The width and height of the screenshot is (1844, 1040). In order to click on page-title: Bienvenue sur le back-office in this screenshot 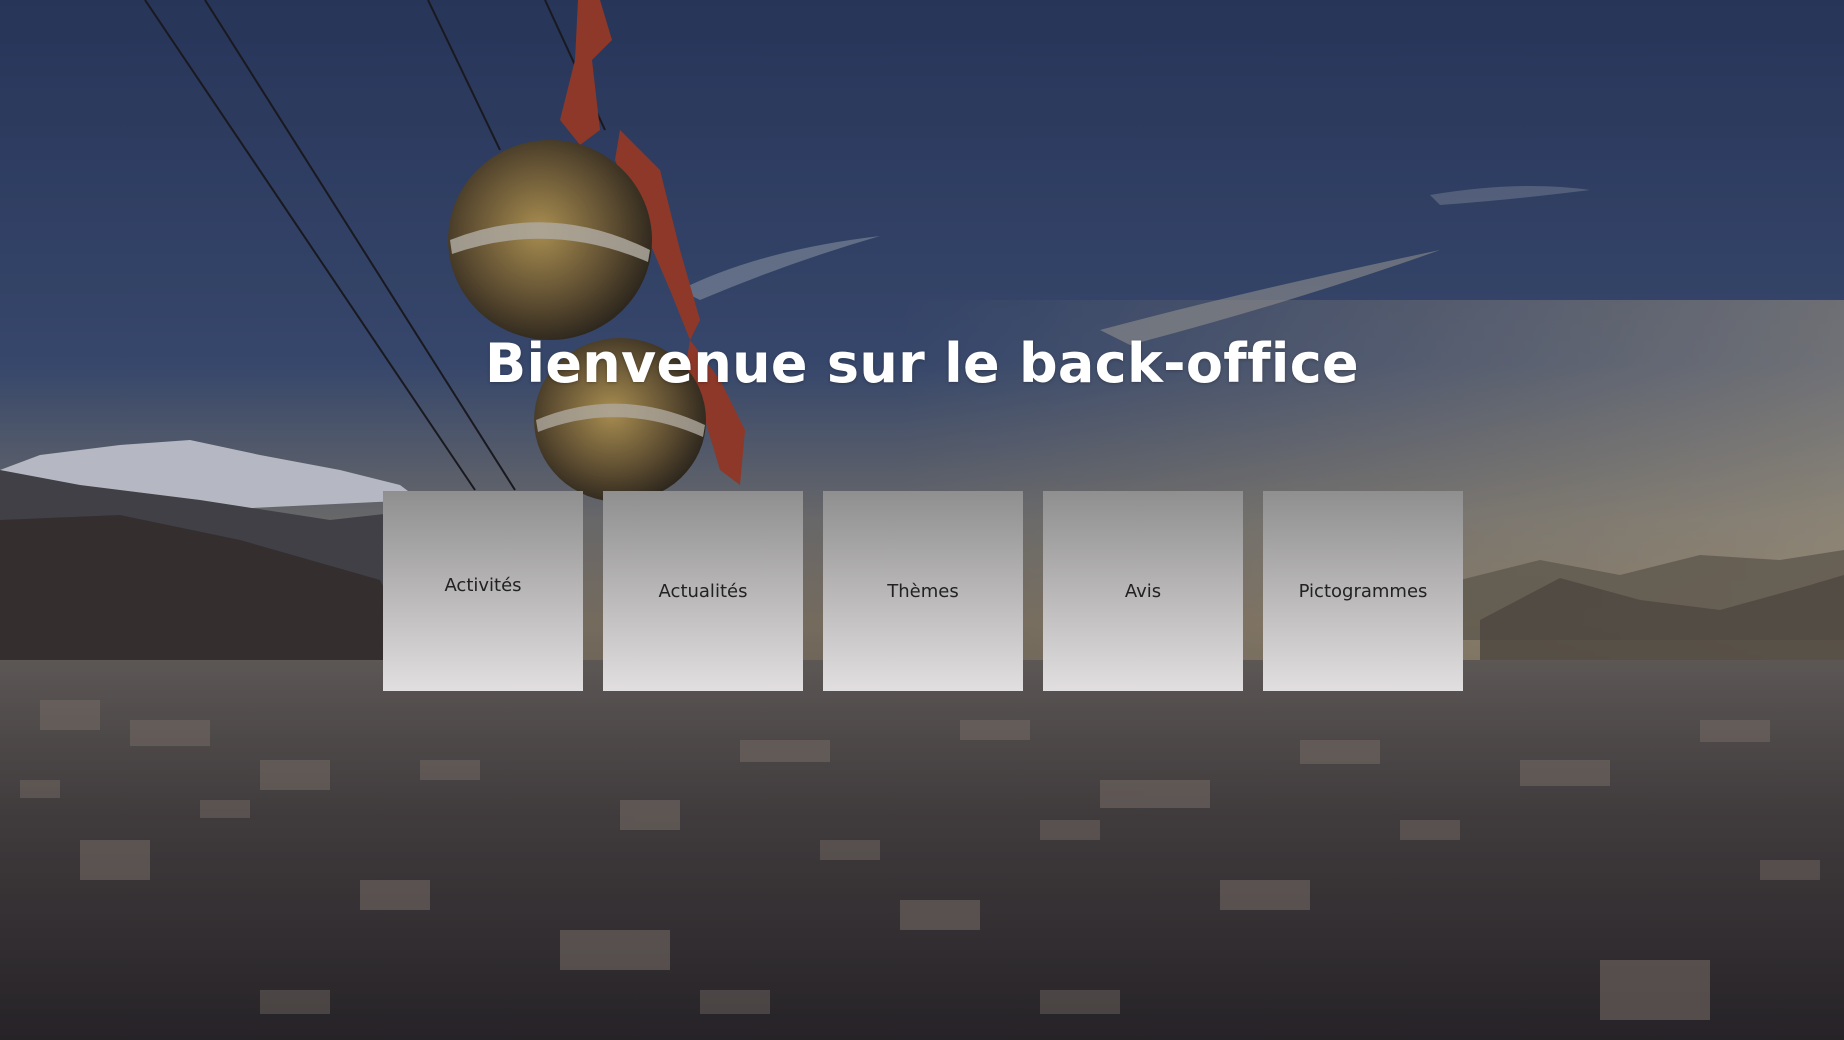, I will do `click(922, 363)`.